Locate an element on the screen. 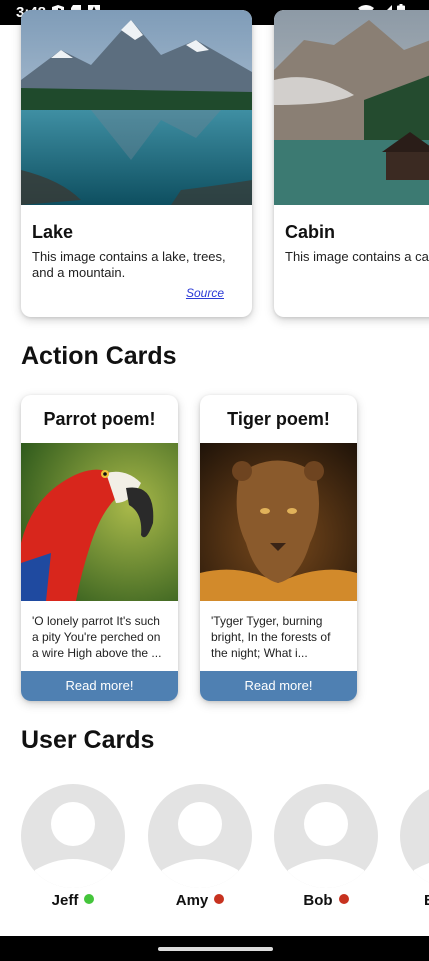 The height and width of the screenshot is (961, 429). image-card-cabin: Cabin This image contains a cab is located at coordinates (351, 163).